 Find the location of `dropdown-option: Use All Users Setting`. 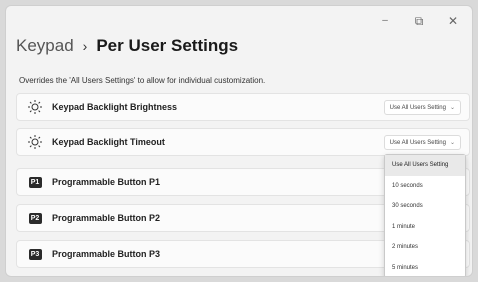

dropdown-option: Use All Users Setting is located at coordinates (425, 165).